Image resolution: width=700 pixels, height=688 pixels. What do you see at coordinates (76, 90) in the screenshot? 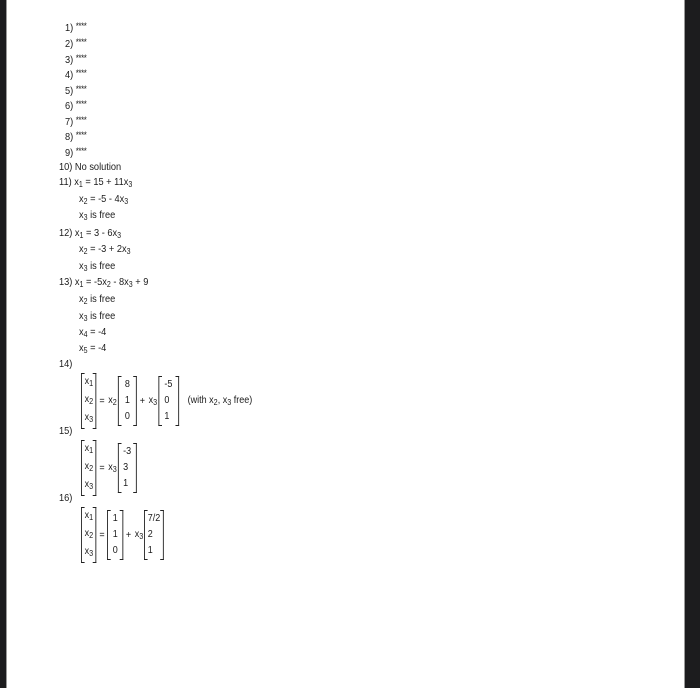
I see `answer-5: 5) ****` at bounding box center [76, 90].